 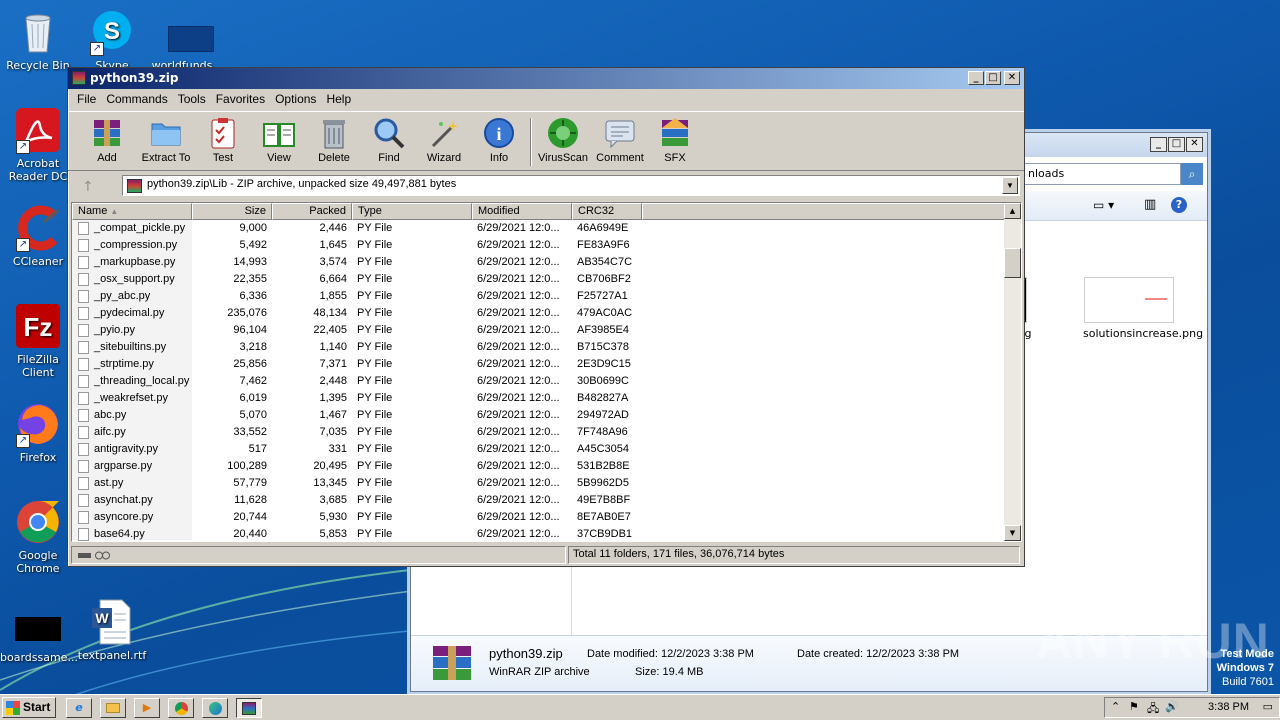 What do you see at coordinates (1192, 174) in the screenshot?
I see `search-icon: ⌕` at bounding box center [1192, 174].